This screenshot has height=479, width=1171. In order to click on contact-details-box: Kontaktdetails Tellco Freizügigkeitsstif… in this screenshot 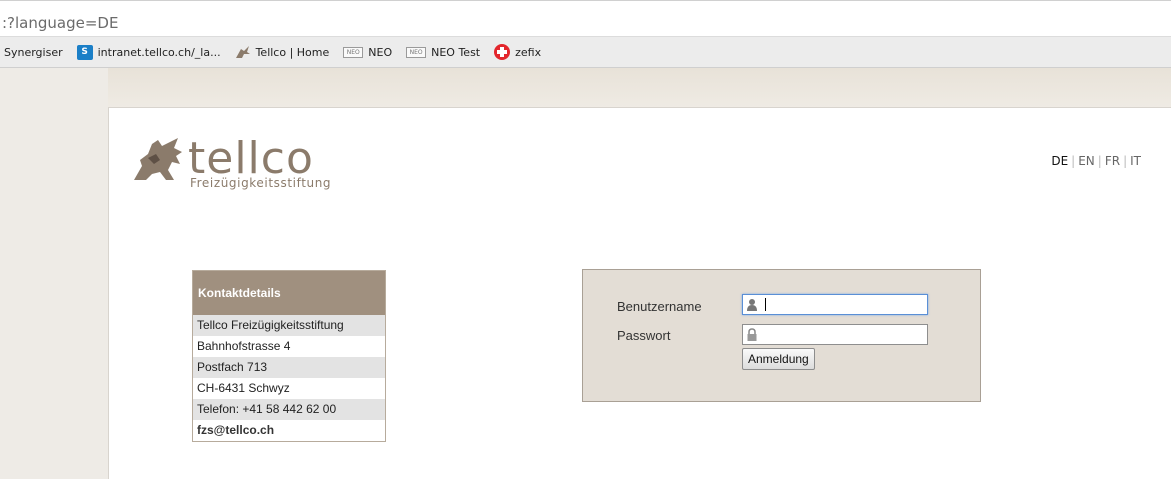, I will do `click(289, 356)`.